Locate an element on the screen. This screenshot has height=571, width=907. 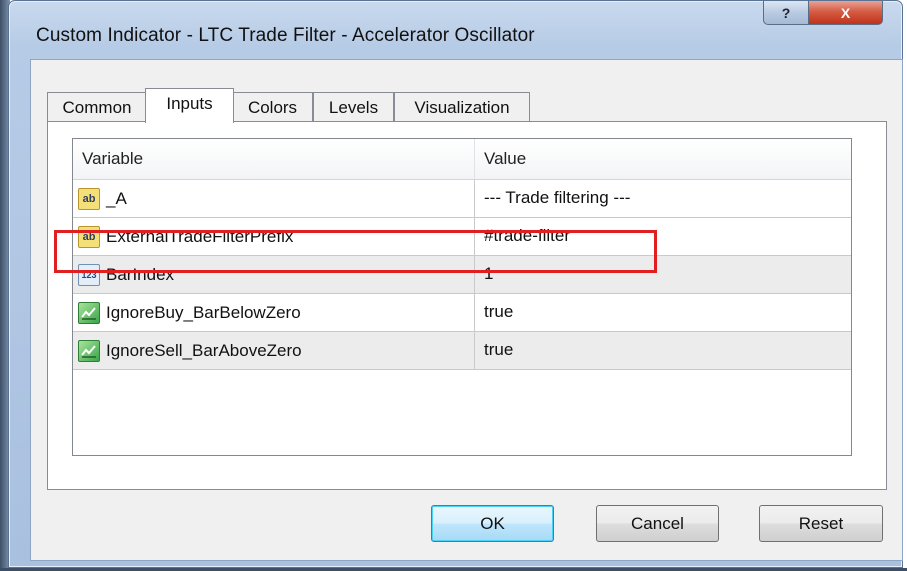
table-row: IgnoreSell_BarAboveZero true is located at coordinates (462, 351).